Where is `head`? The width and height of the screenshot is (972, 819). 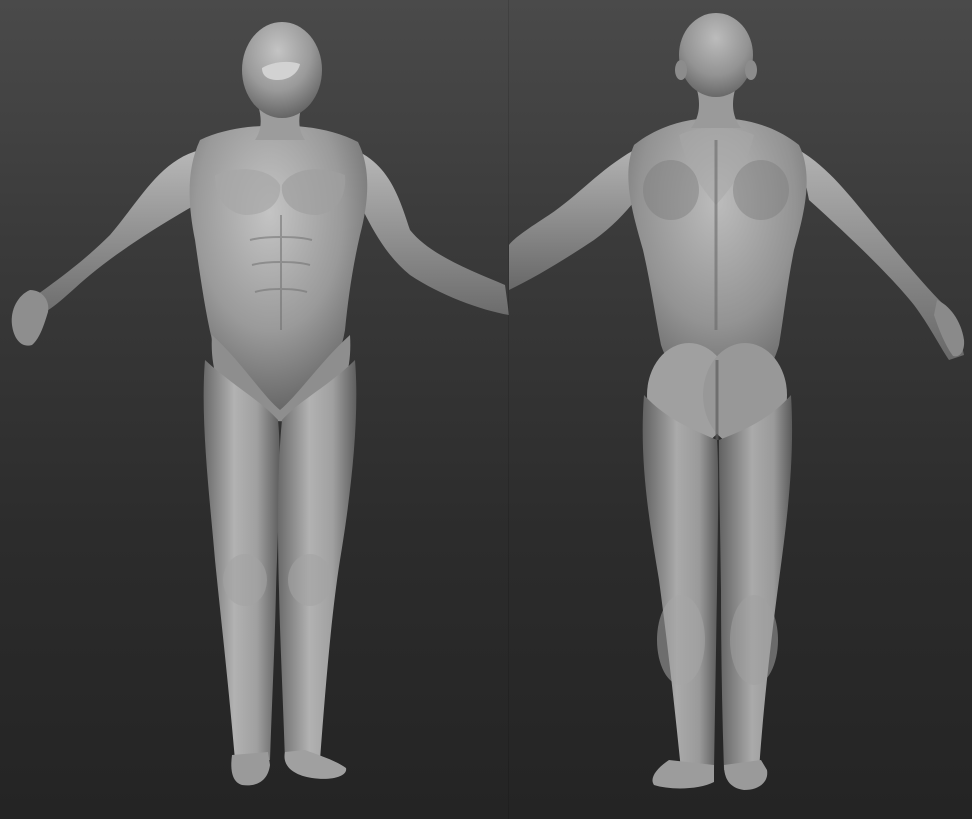 head is located at coordinates (716, 55).